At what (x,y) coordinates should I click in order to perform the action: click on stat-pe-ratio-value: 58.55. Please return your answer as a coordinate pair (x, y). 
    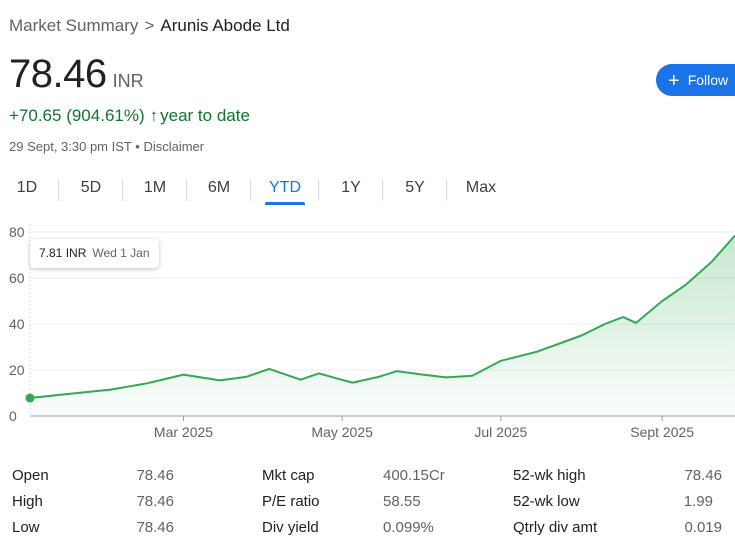
    Looking at the image, I should click on (402, 501).